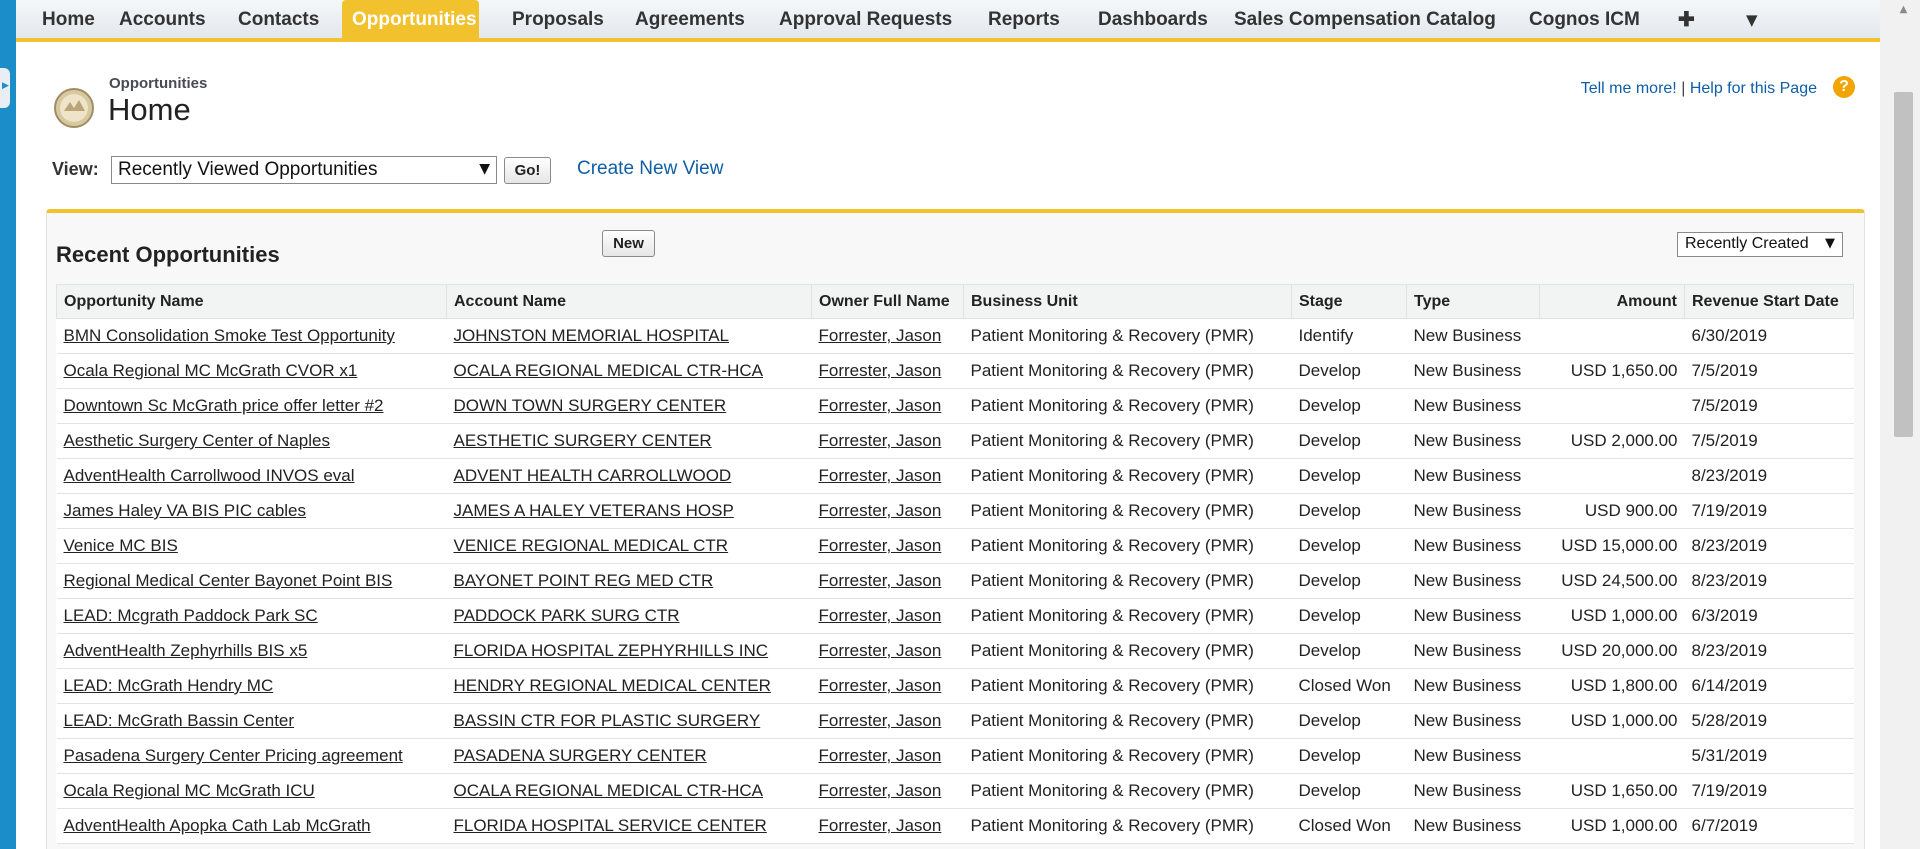 This screenshot has height=849, width=1920. Describe the element at coordinates (1612, 301) in the screenshot. I see `column-header: Amount` at that location.